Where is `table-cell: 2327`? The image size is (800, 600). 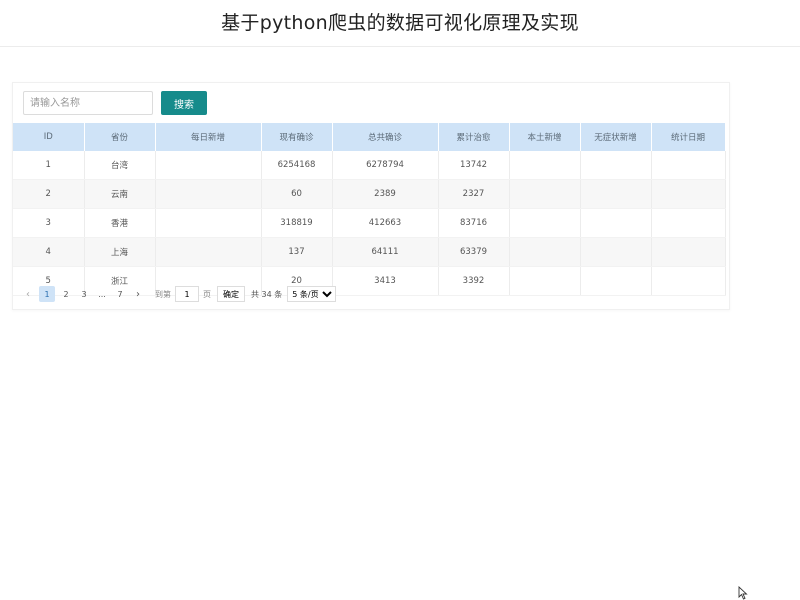 table-cell: 2327 is located at coordinates (474, 194).